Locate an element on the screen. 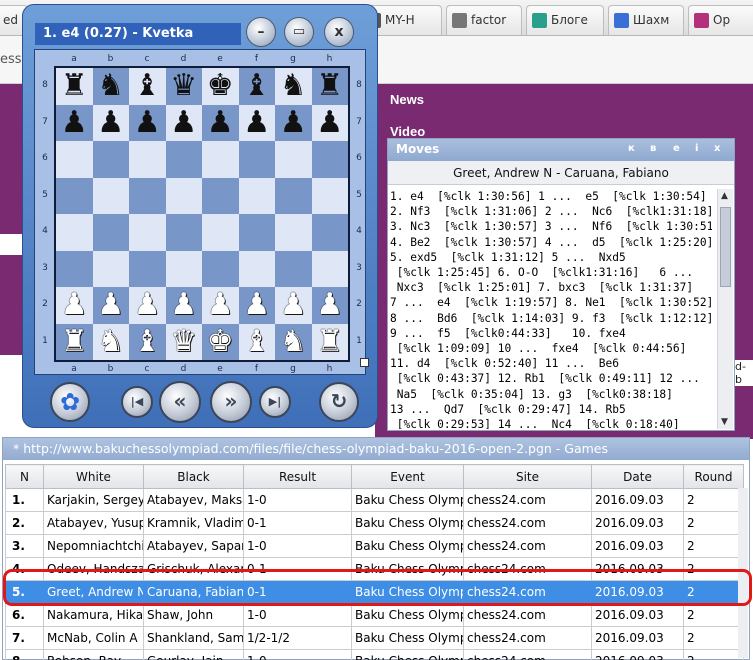 This screenshot has width=753, height=660. black-knight-icon: ♞ is located at coordinates (110, 85).